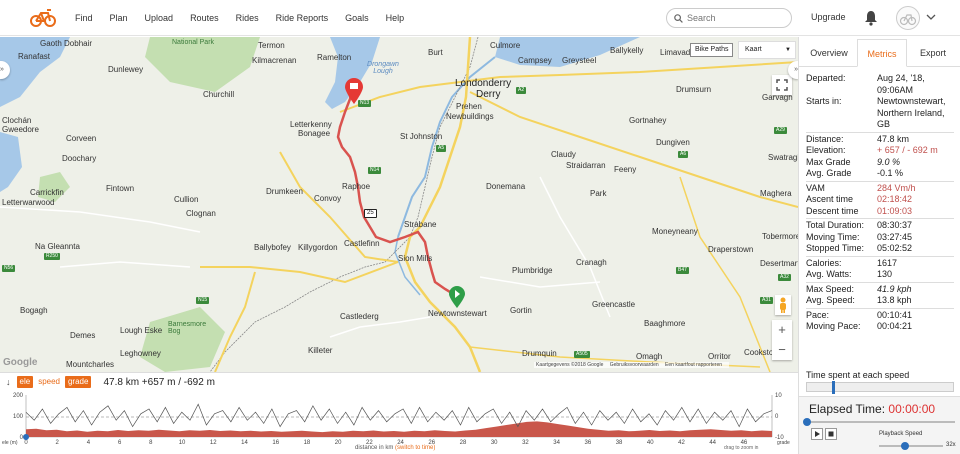 The height and width of the screenshot is (454, 960). What do you see at coordinates (847, 409) in the screenshot?
I see `elapsed-time-label: Elapsed Time:` at bounding box center [847, 409].